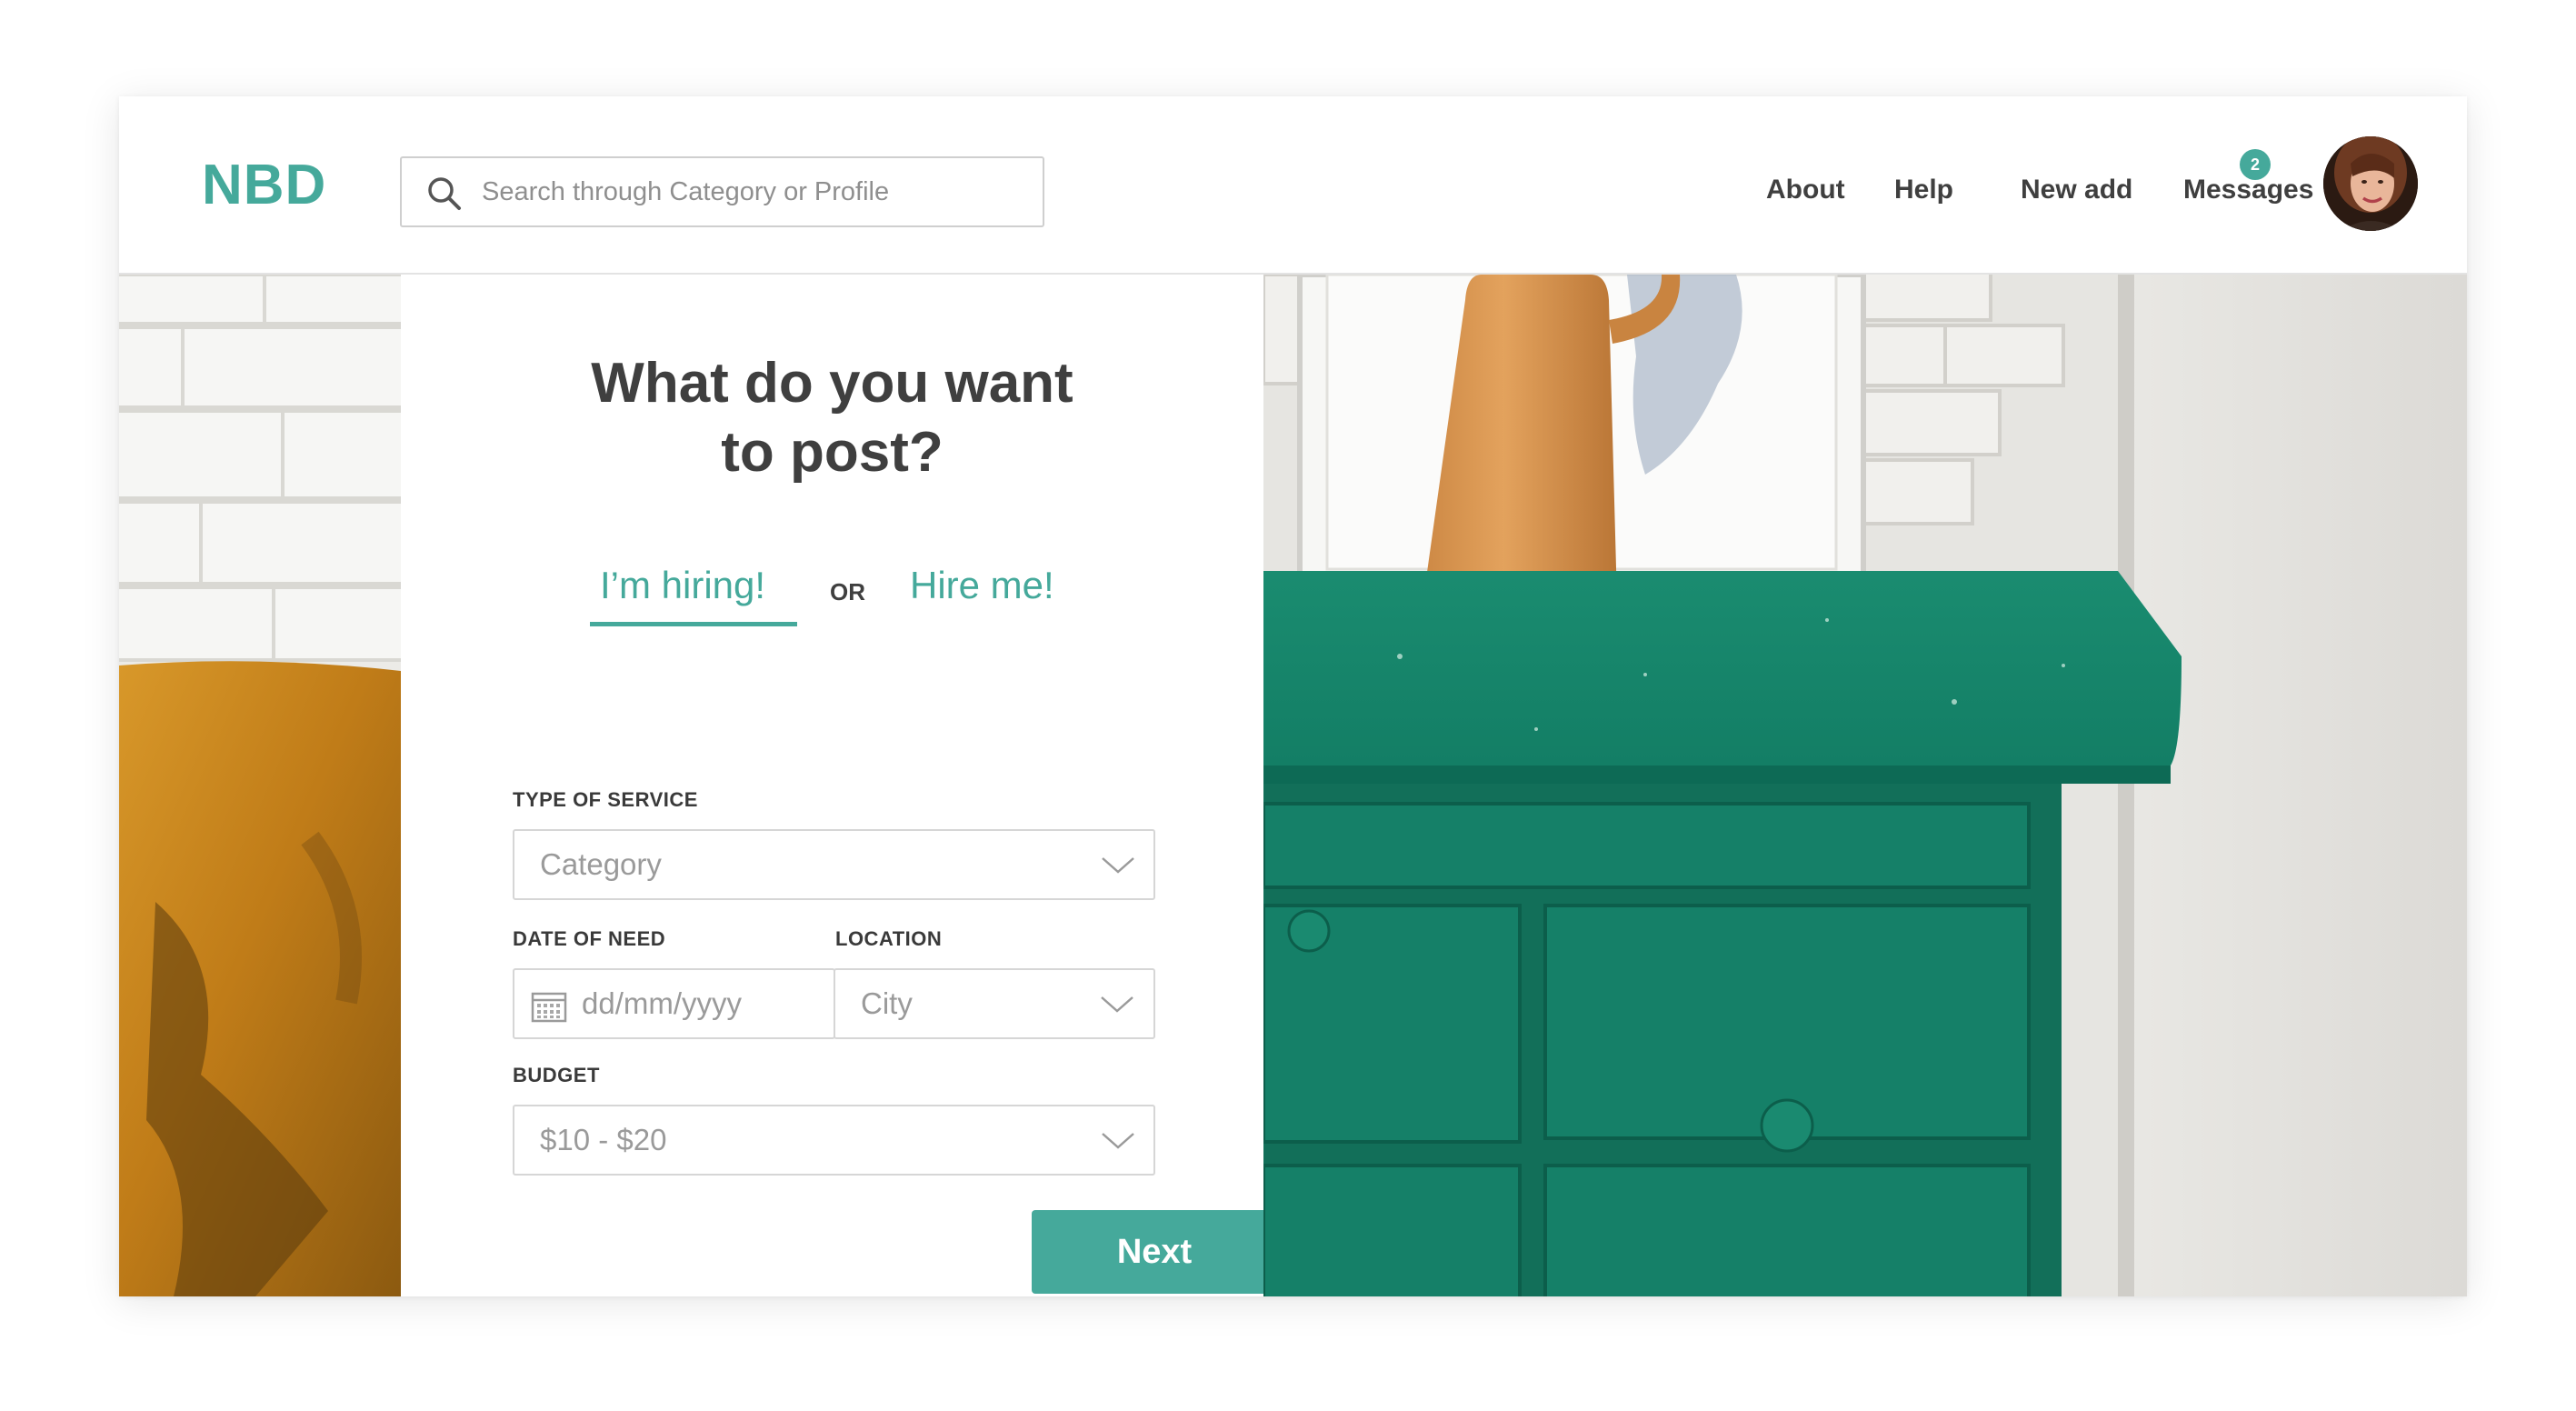  I want to click on nav-help: Help, so click(1923, 190).